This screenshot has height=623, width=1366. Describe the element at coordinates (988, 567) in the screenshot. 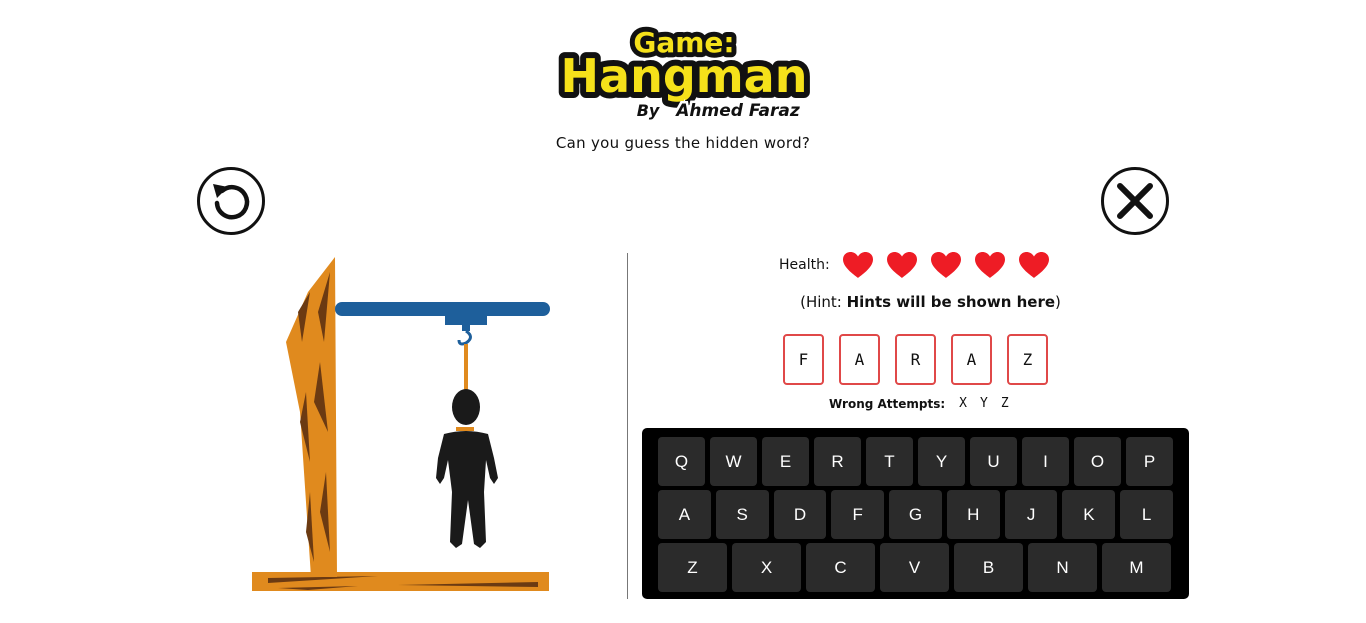

I see `key-b: B` at that location.